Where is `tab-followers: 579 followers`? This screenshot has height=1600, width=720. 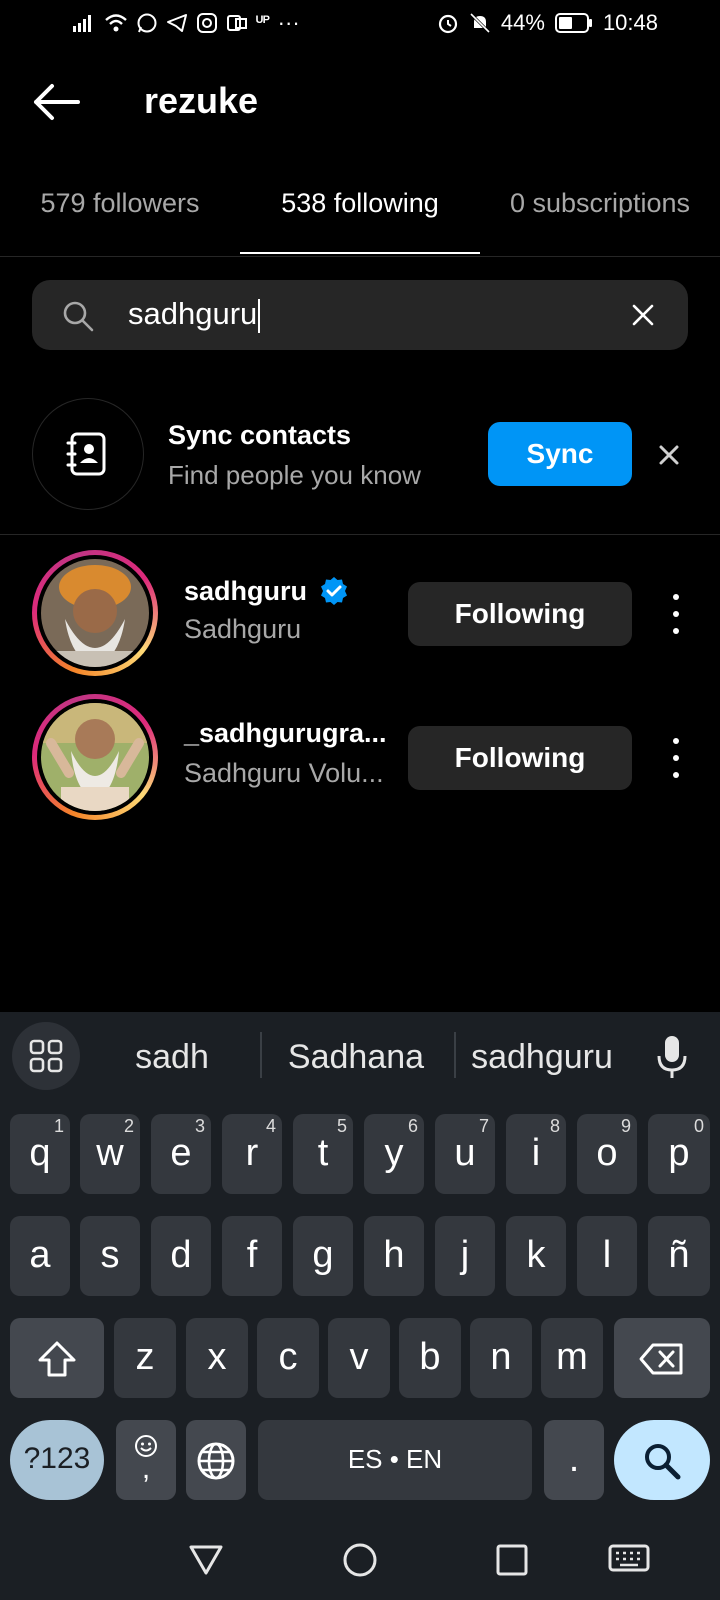
tab-followers: 579 followers is located at coordinates (120, 218).